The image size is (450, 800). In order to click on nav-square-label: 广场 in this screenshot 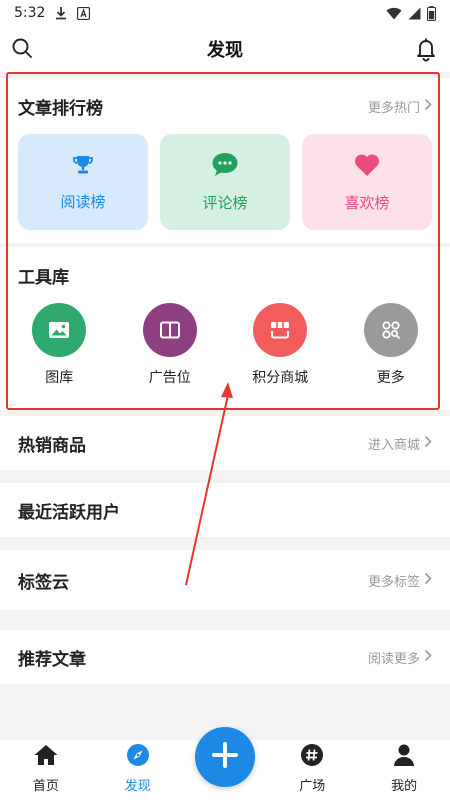, I will do `click(312, 786)`.